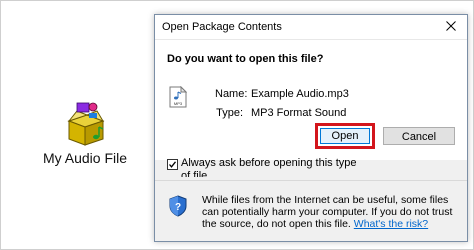 The height and width of the screenshot is (250, 474). Describe the element at coordinates (245, 59) in the screenshot. I see `dialog-question: Do you want to open this file?` at that location.